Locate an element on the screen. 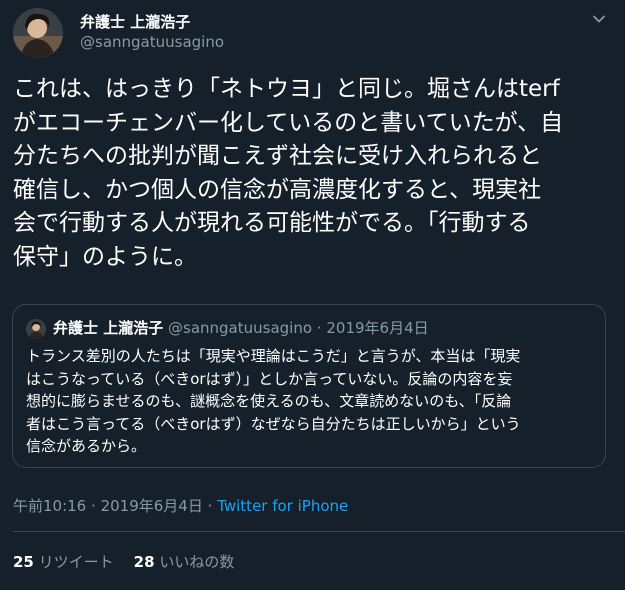 The height and width of the screenshot is (590, 625). author-display-name: 弁護士 上瀧浩子 is located at coordinates (135, 21).